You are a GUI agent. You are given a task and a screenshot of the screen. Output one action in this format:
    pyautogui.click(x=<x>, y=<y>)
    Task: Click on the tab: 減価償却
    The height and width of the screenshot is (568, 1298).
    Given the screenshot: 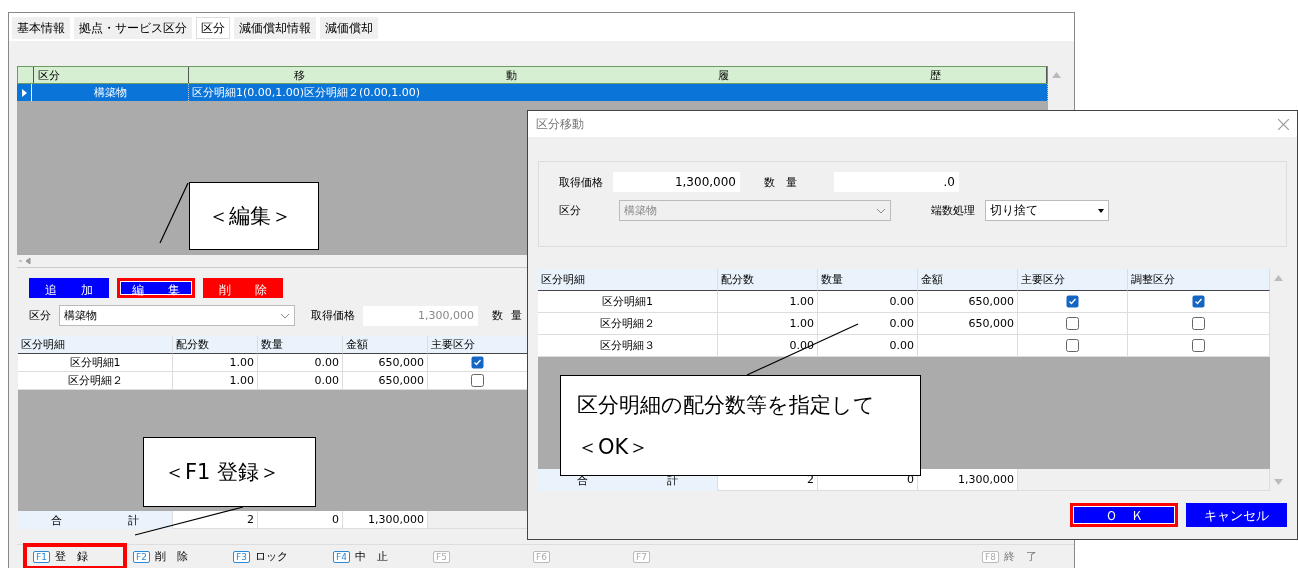 What is the action you would take?
    pyautogui.click(x=349, y=28)
    